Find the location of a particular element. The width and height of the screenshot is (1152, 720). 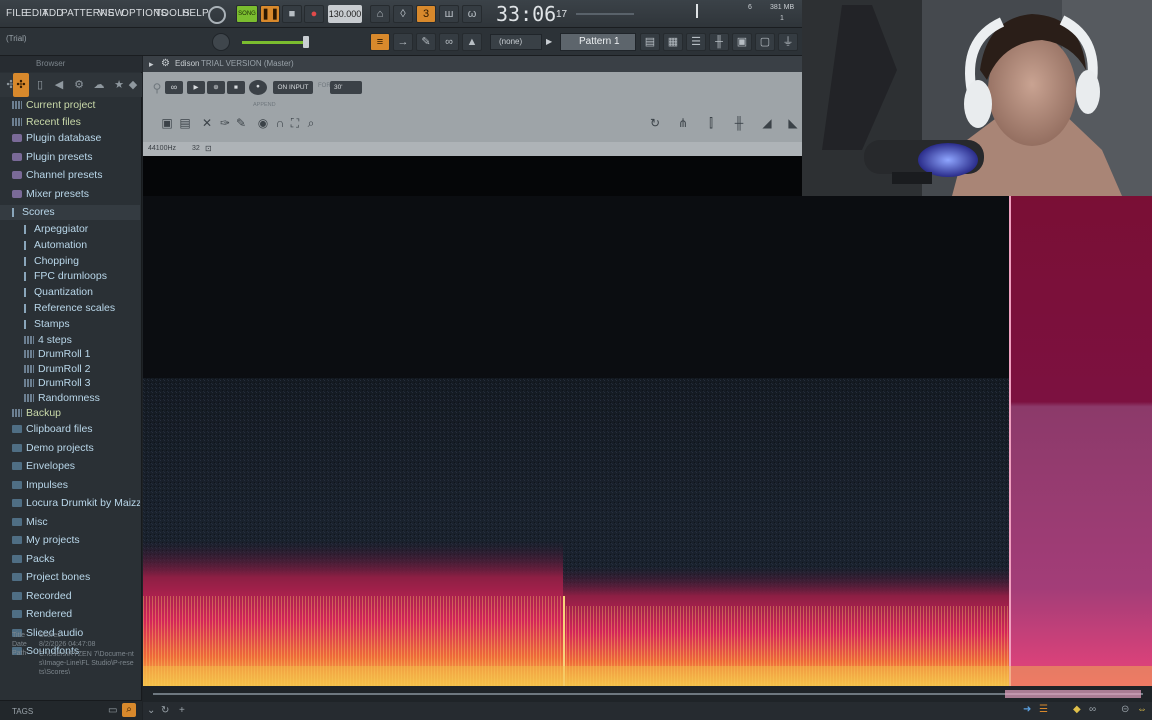

browser-item-channel-presets: Channel presets is located at coordinates (70, 175).